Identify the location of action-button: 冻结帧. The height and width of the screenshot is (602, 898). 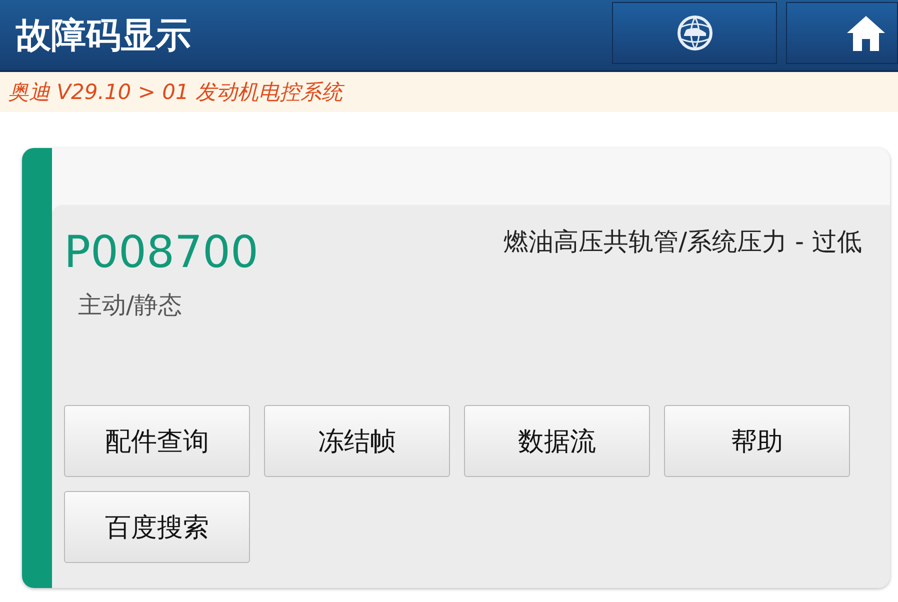
(357, 441).